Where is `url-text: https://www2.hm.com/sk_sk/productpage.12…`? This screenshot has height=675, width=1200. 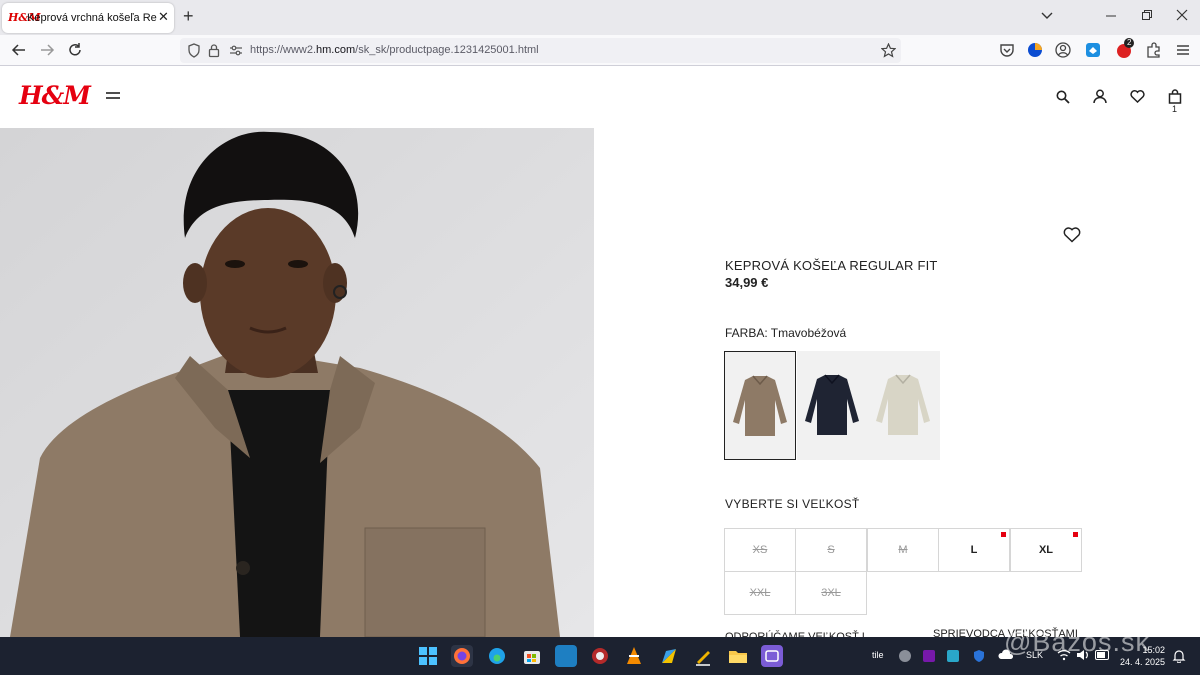 url-text: https://www2.hm.com/sk_sk/productpage.12… is located at coordinates (394, 50).